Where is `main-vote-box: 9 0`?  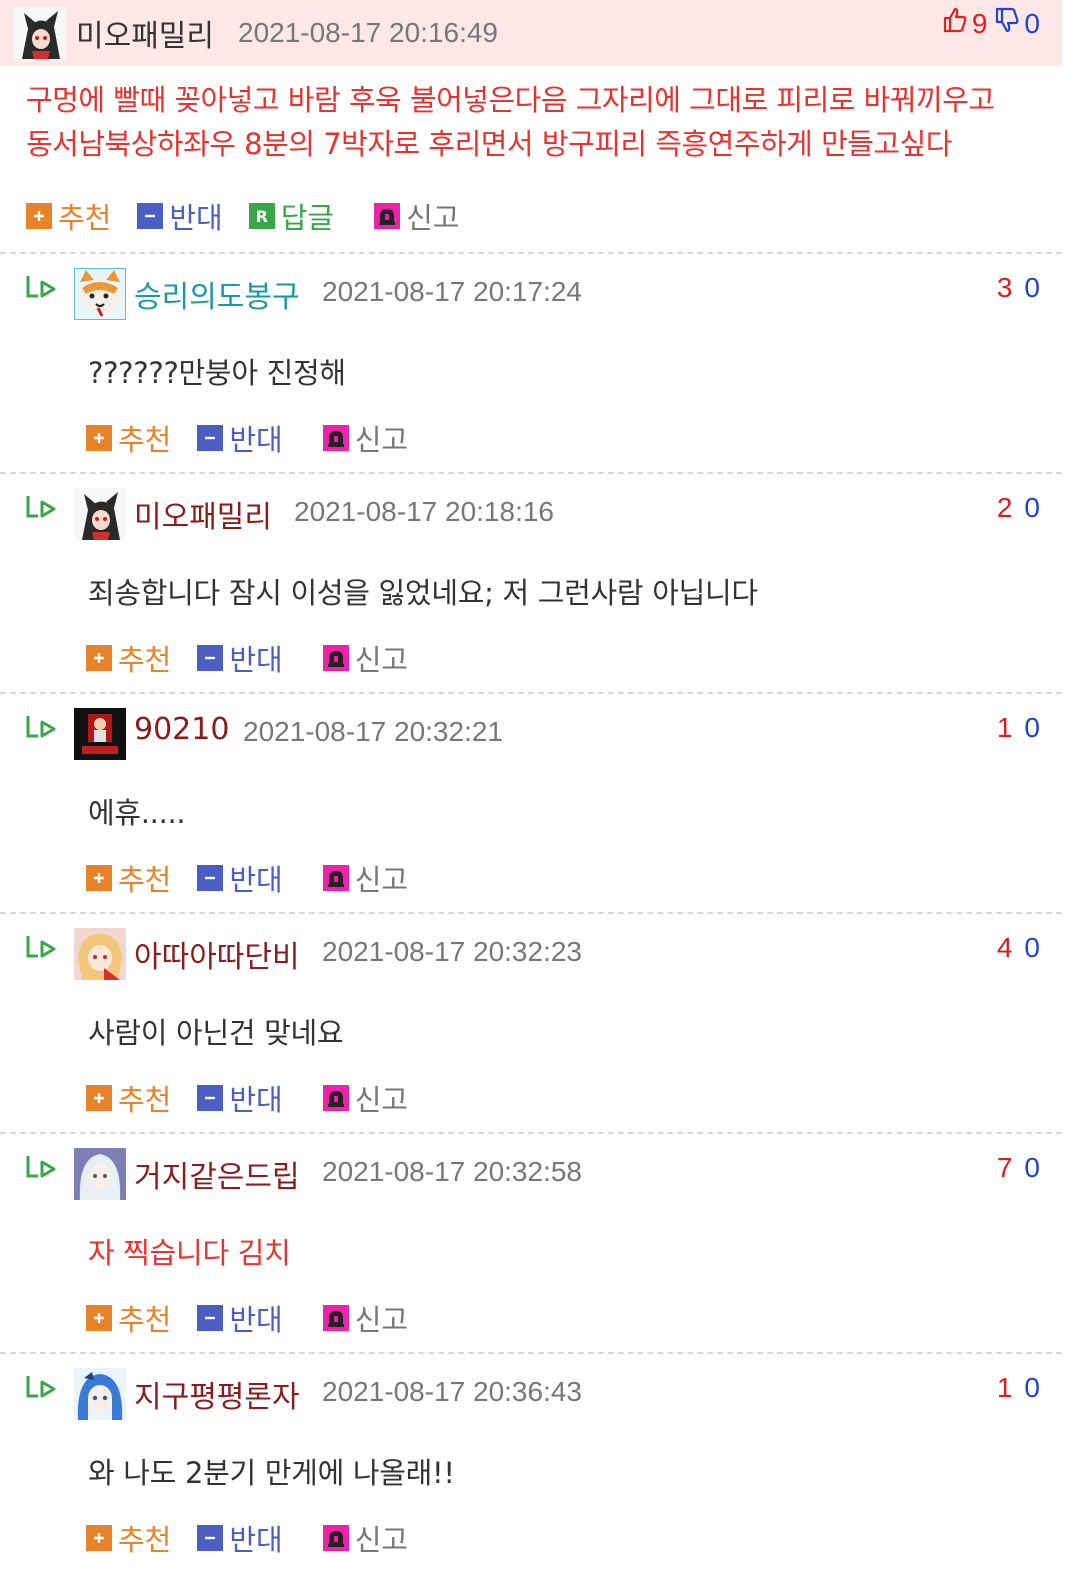 main-vote-box: 9 0 is located at coordinates (990, 23).